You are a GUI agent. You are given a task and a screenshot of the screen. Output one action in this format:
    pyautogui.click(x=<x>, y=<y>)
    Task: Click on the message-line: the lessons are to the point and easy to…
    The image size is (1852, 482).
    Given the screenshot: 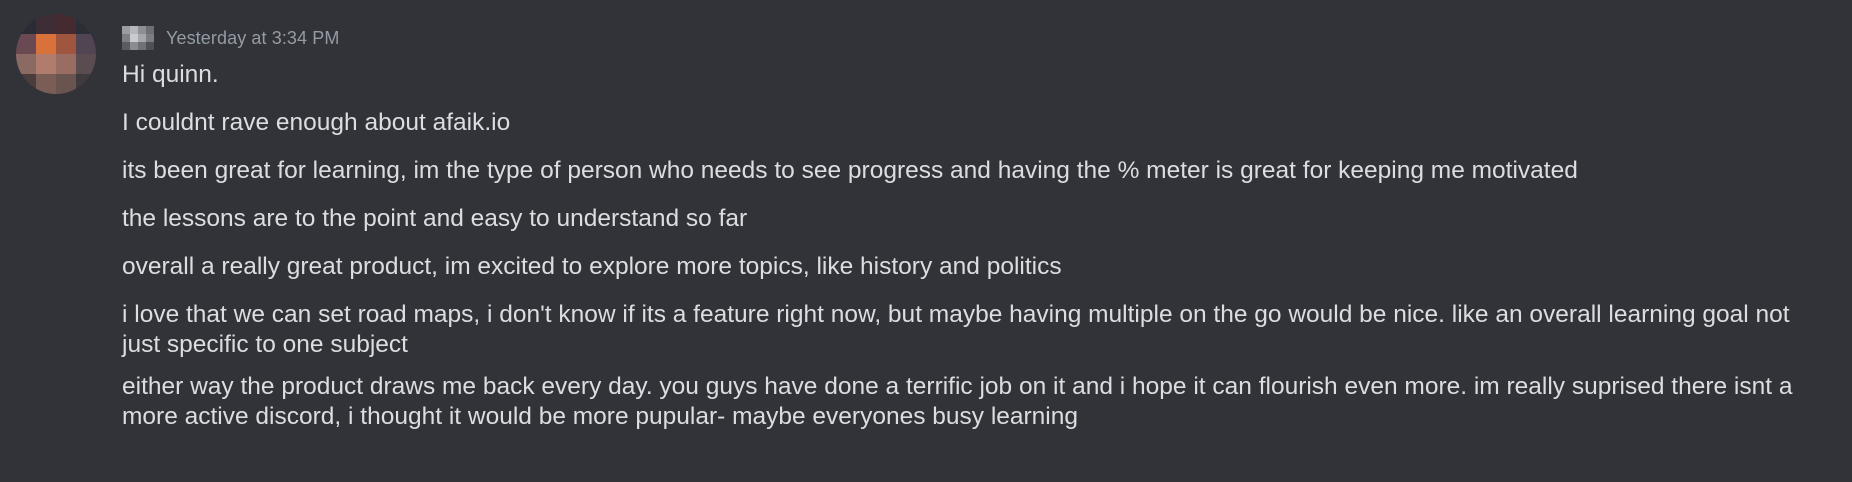 What is the action you would take?
    pyautogui.click(x=435, y=218)
    